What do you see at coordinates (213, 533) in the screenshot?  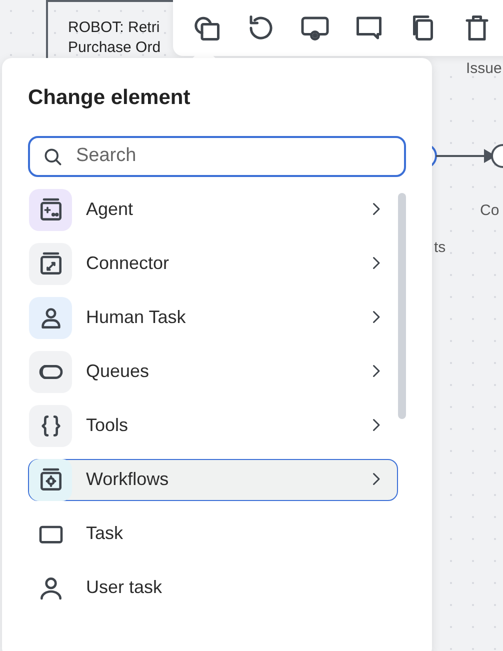 I see `menu-item: Task` at bounding box center [213, 533].